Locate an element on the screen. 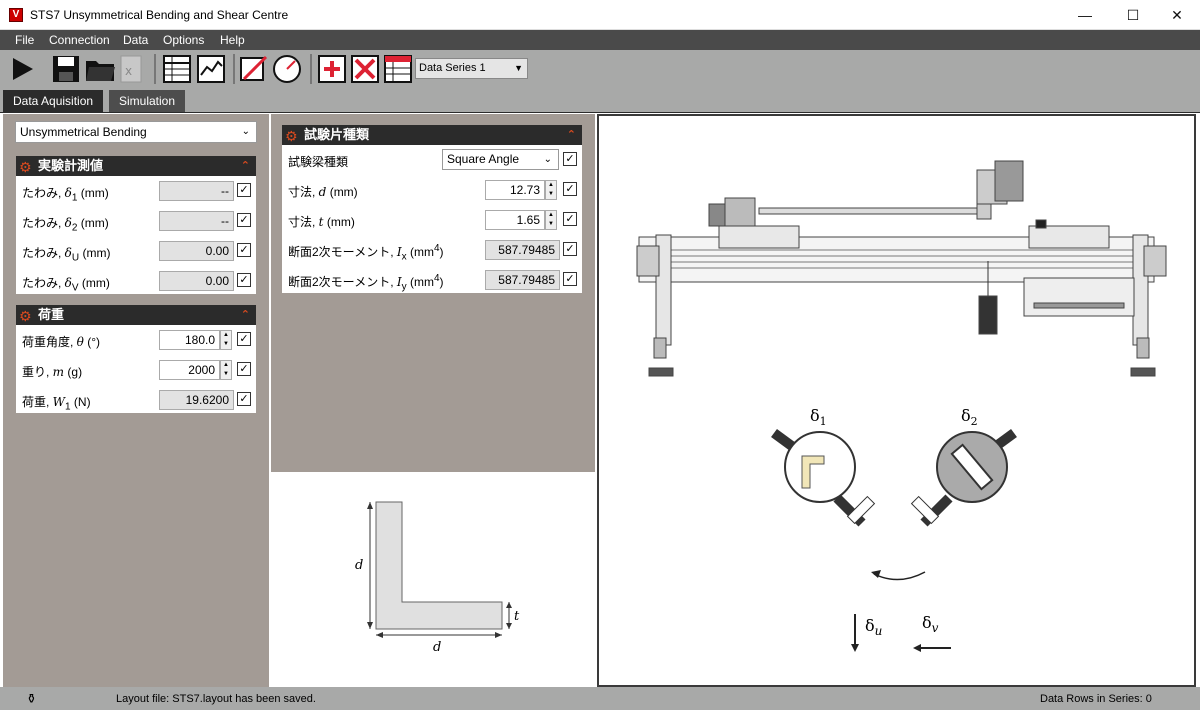 This screenshot has width=1200, height=710. edit-tool-icon is located at coordinates (254, 69).